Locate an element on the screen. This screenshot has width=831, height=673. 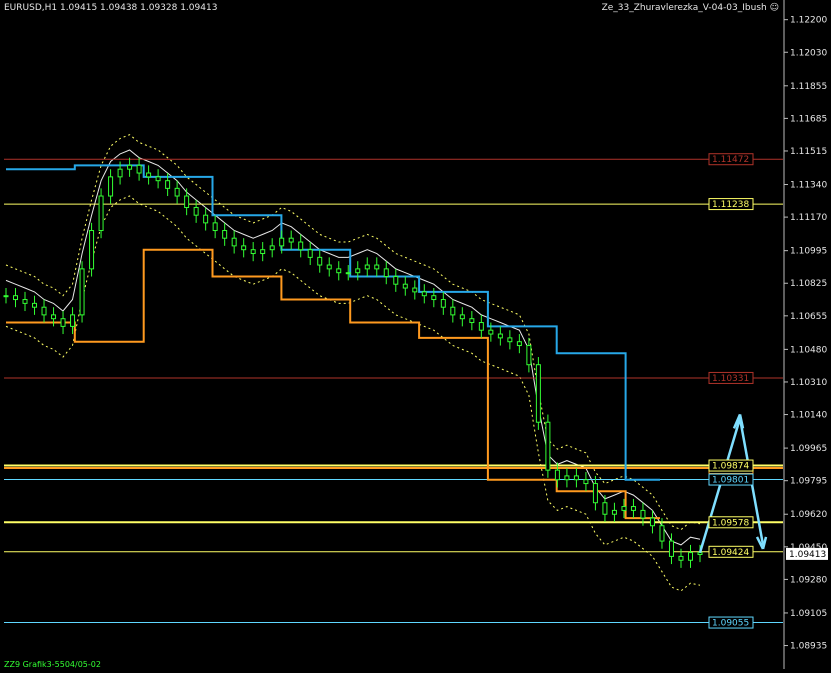
smile-icon: ☺ is located at coordinates (774, 8).